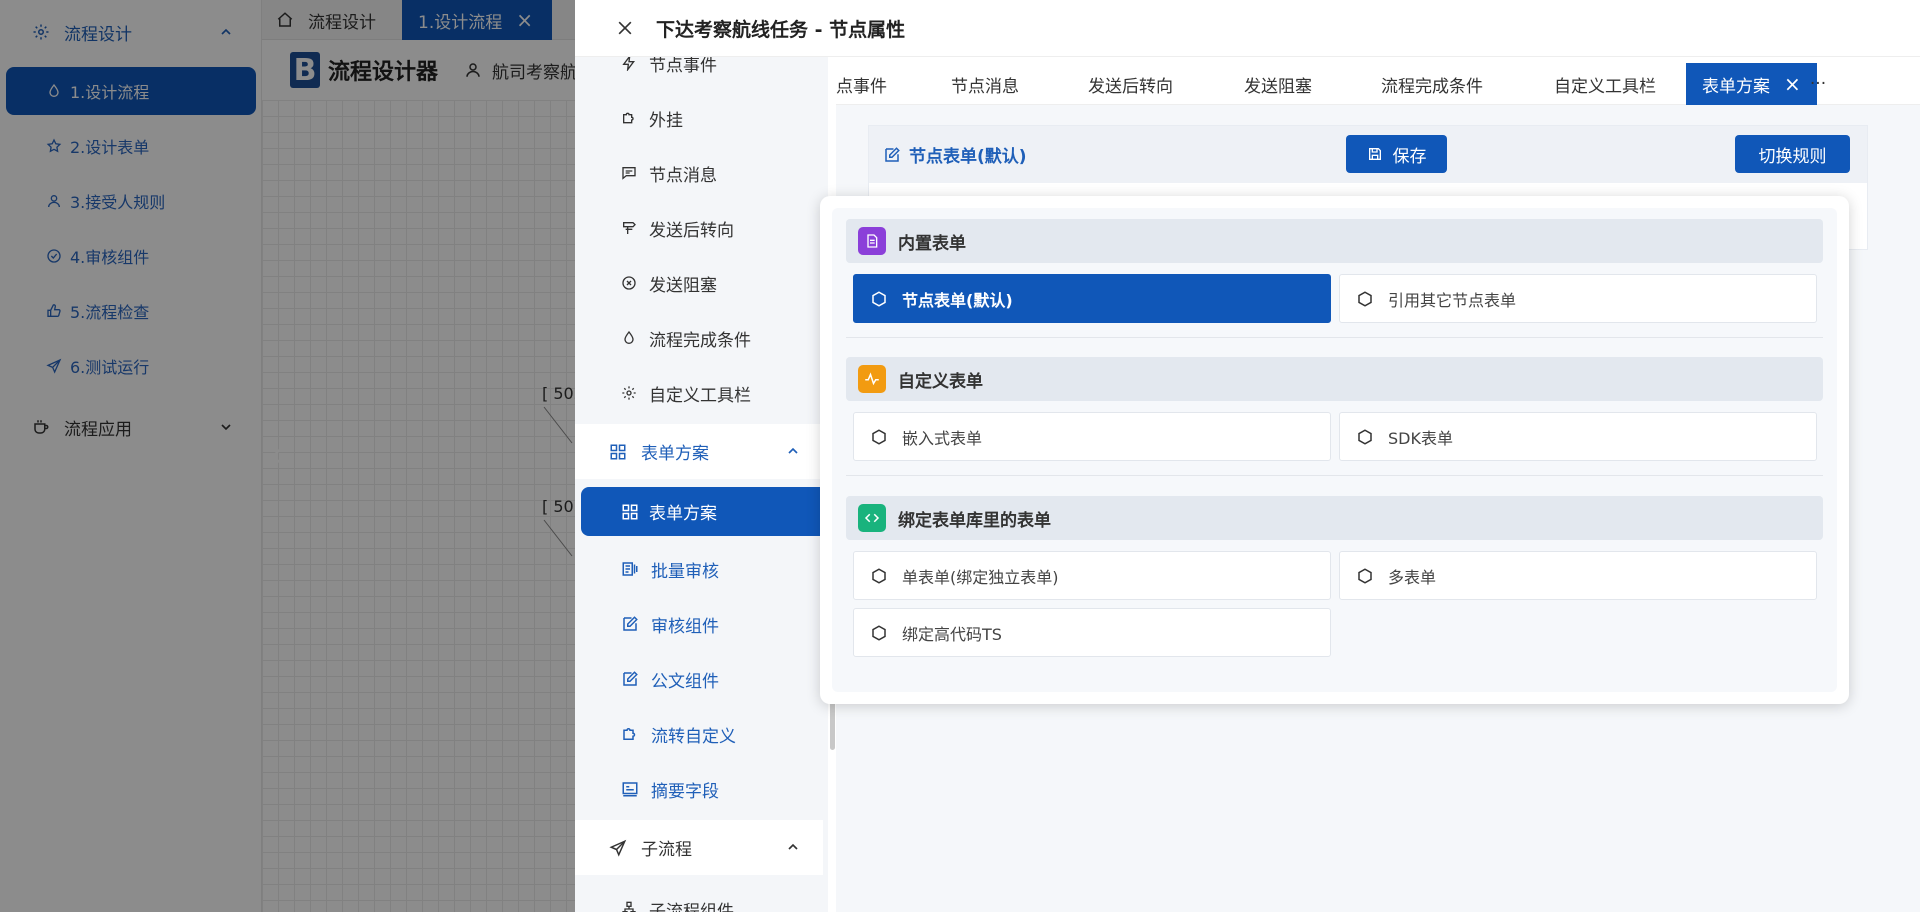 The width and height of the screenshot is (1920, 912). I want to click on send-icon, so click(618, 848).